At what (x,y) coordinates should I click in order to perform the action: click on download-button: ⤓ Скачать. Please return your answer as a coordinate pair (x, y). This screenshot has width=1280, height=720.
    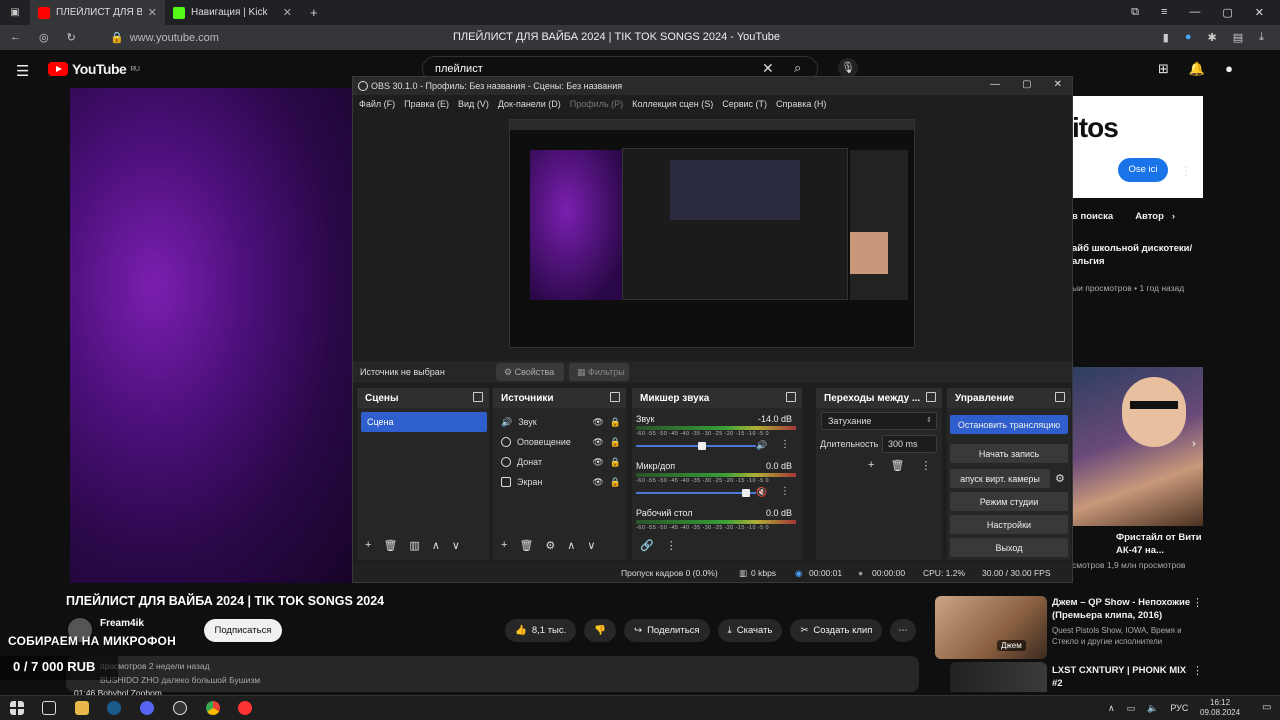
    Looking at the image, I should click on (750, 630).